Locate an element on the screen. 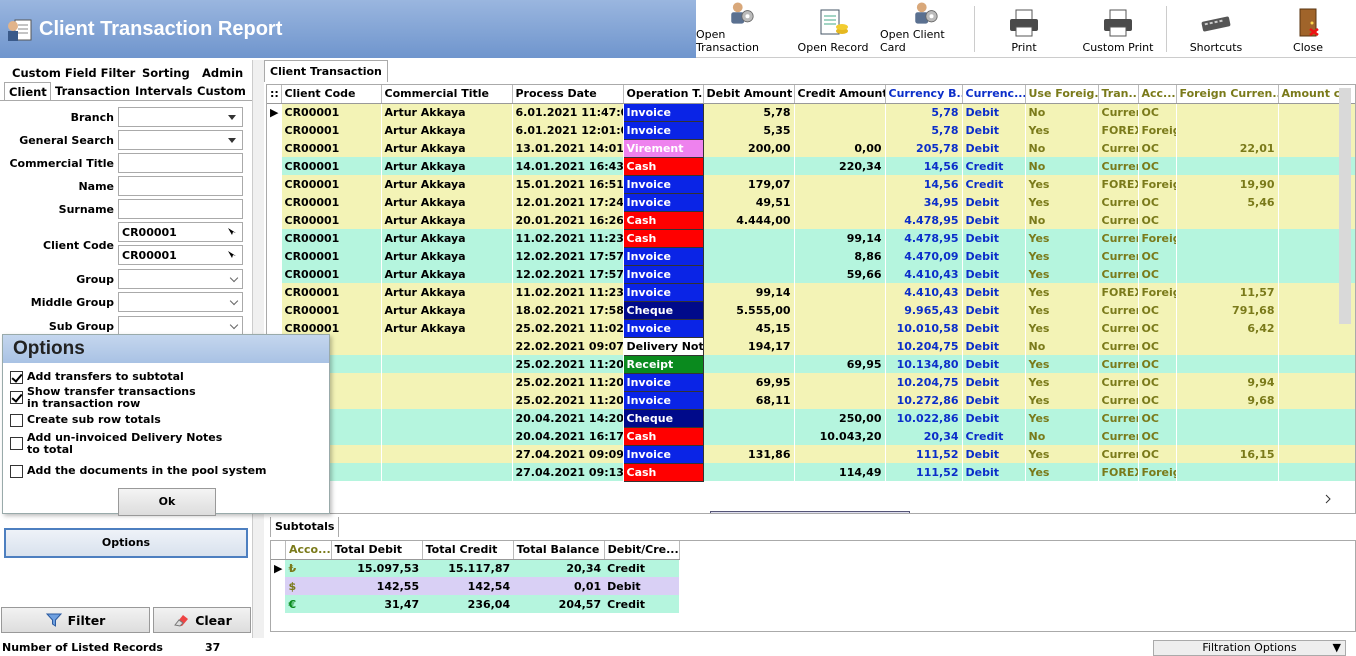 Image resolution: width=1356 pixels, height=656 pixels. shortcuts-button: Shortcuts is located at coordinates (1216, 29).